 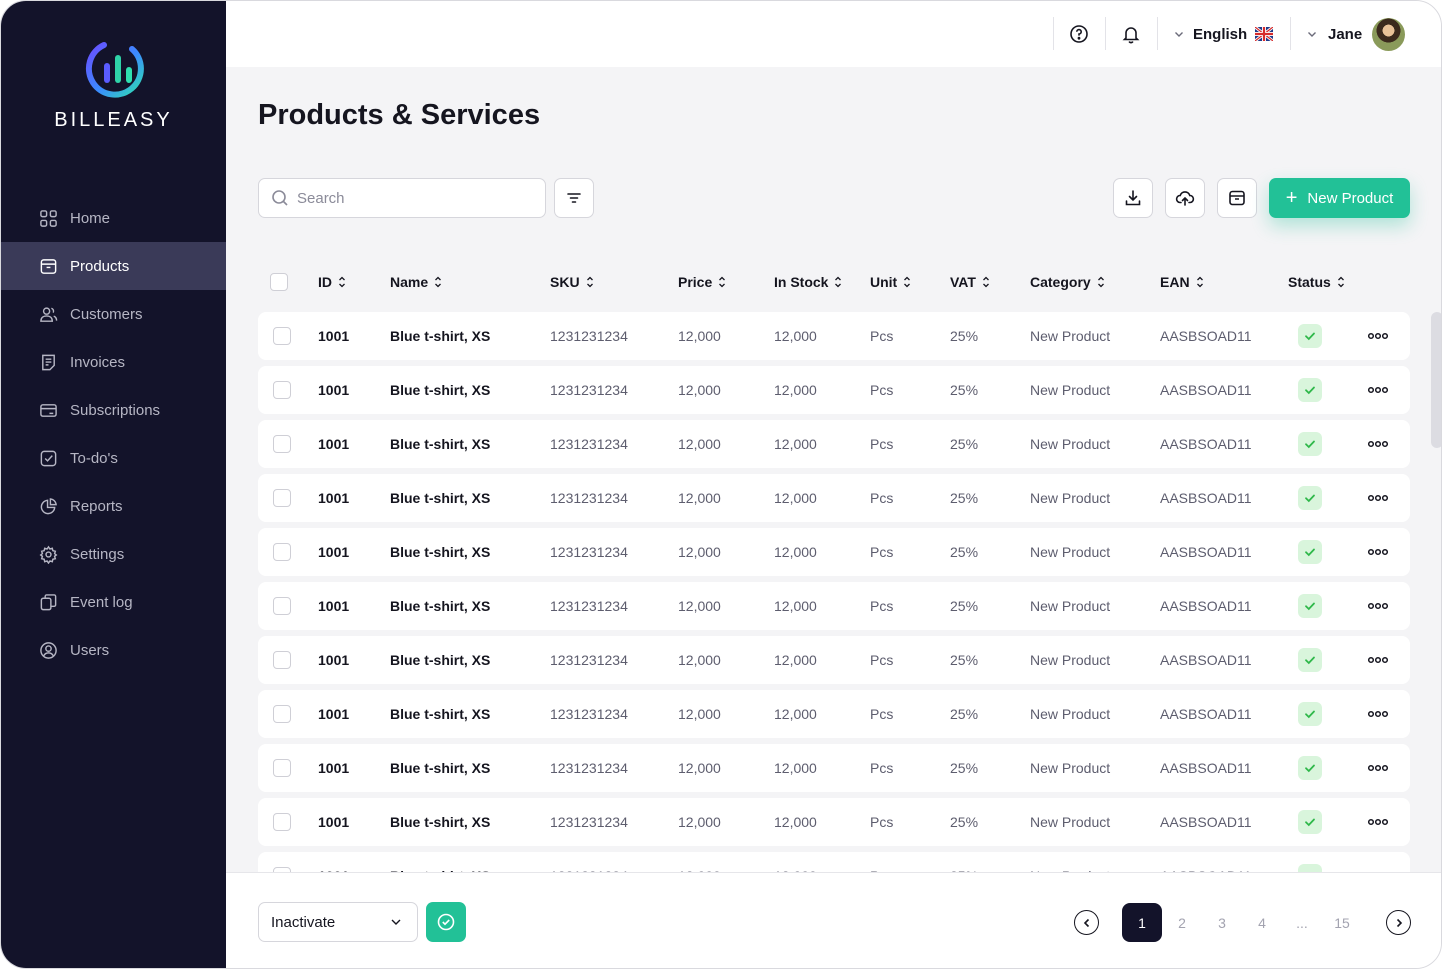 What do you see at coordinates (1223, 34) in the screenshot?
I see `language-selector: English` at bounding box center [1223, 34].